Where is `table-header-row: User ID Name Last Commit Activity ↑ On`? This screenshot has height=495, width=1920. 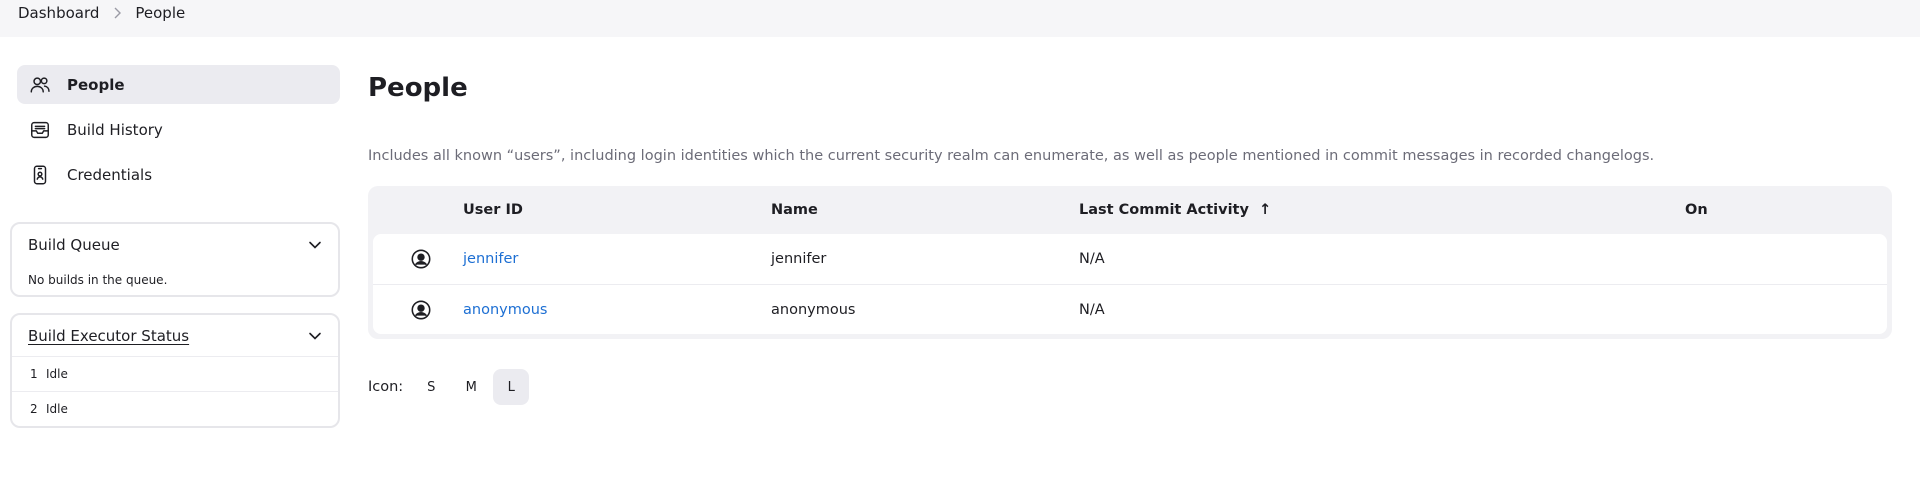 table-header-row: User ID Name Last Commit Activity ↑ On is located at coordinates (1130, 210).